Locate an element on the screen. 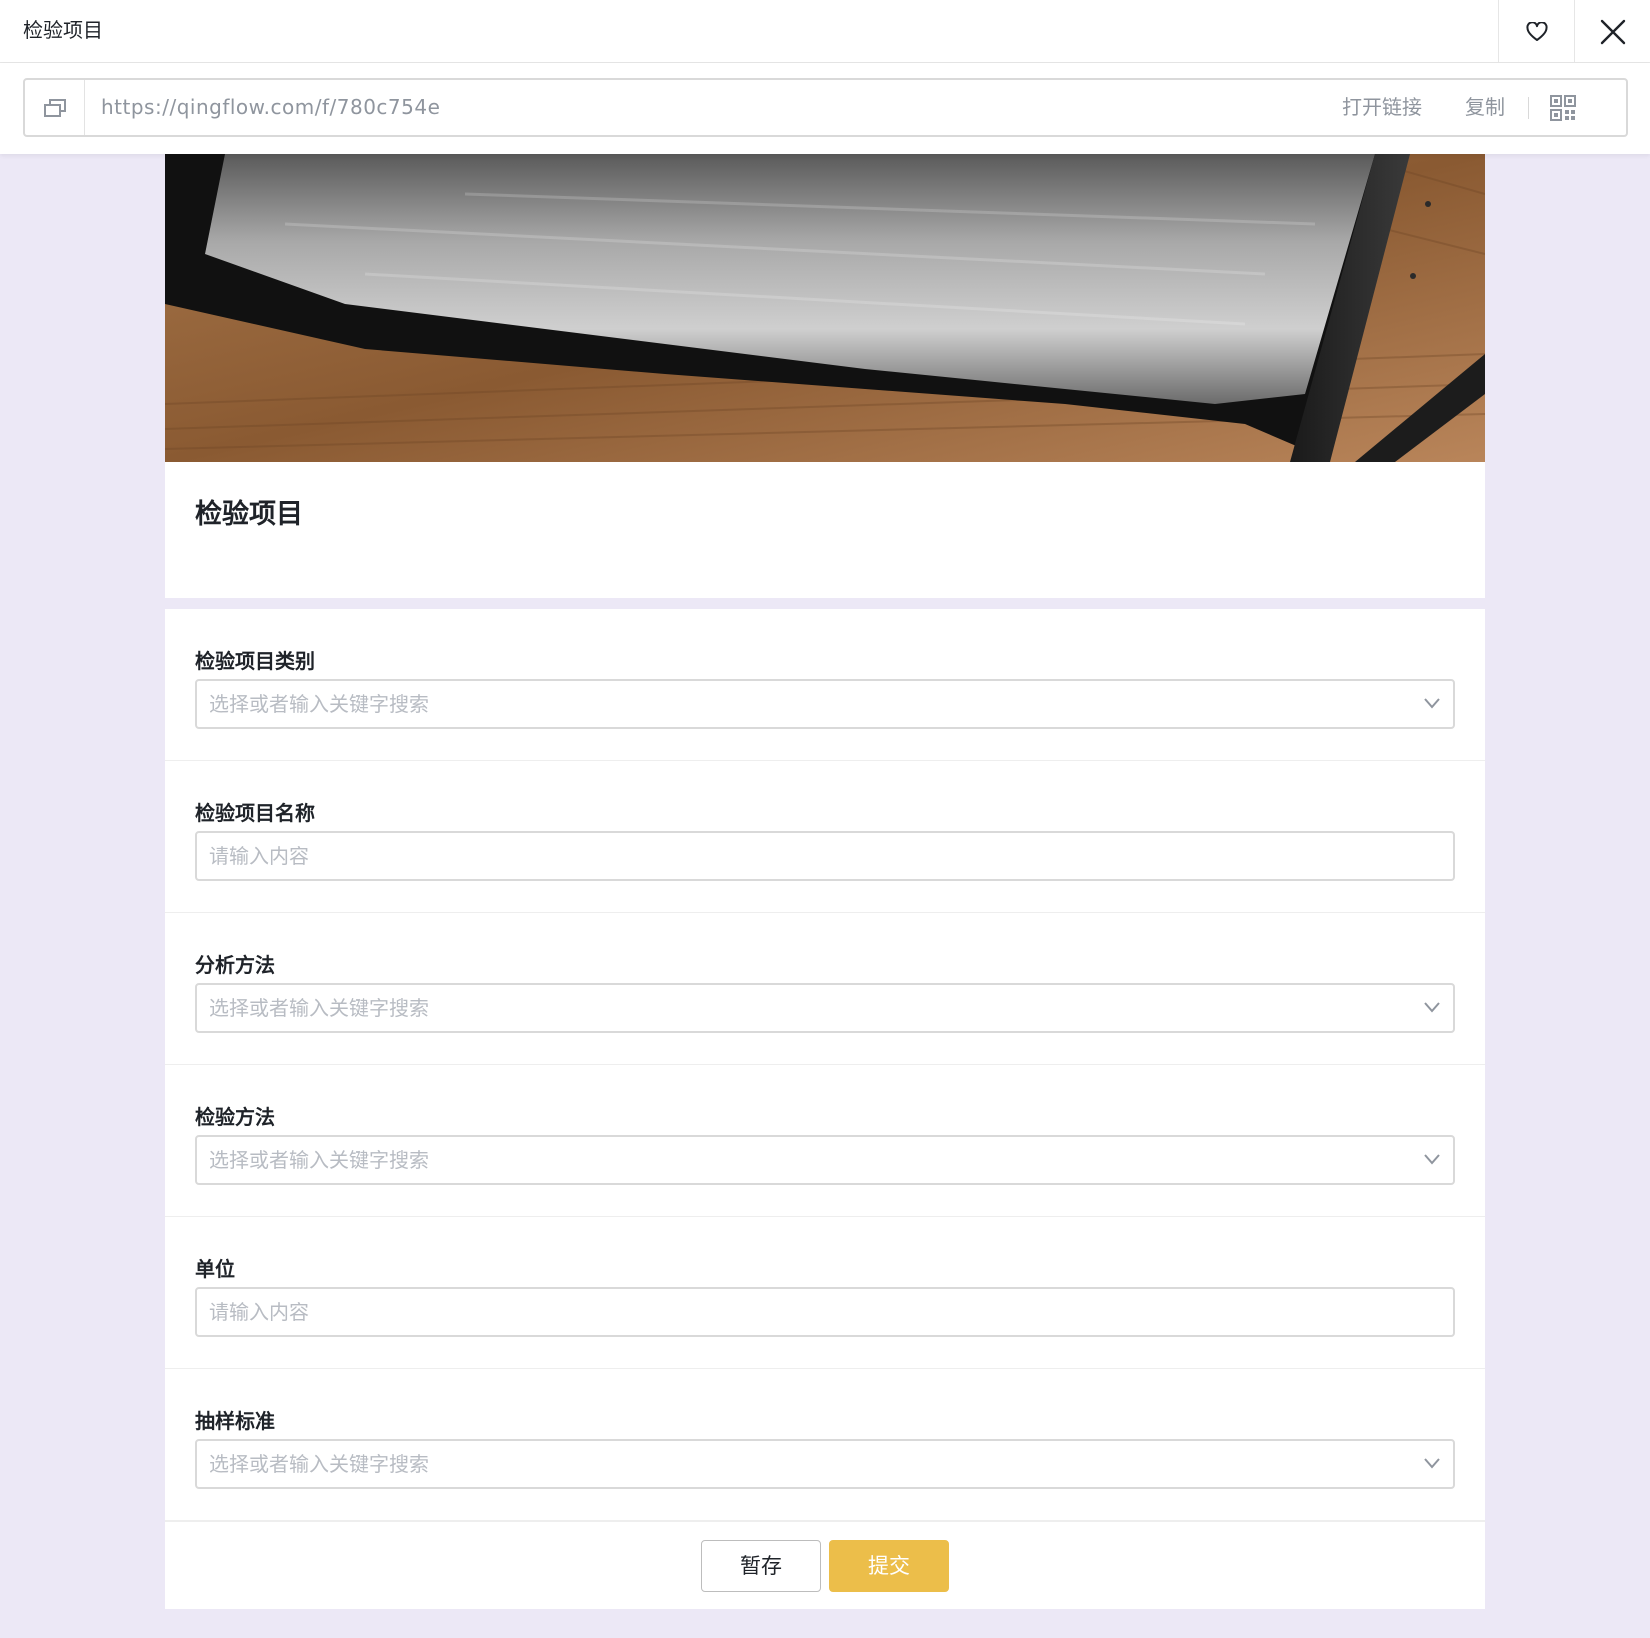  field-unit: 单位 请输入内容 is located at coordinates (825, 1293).